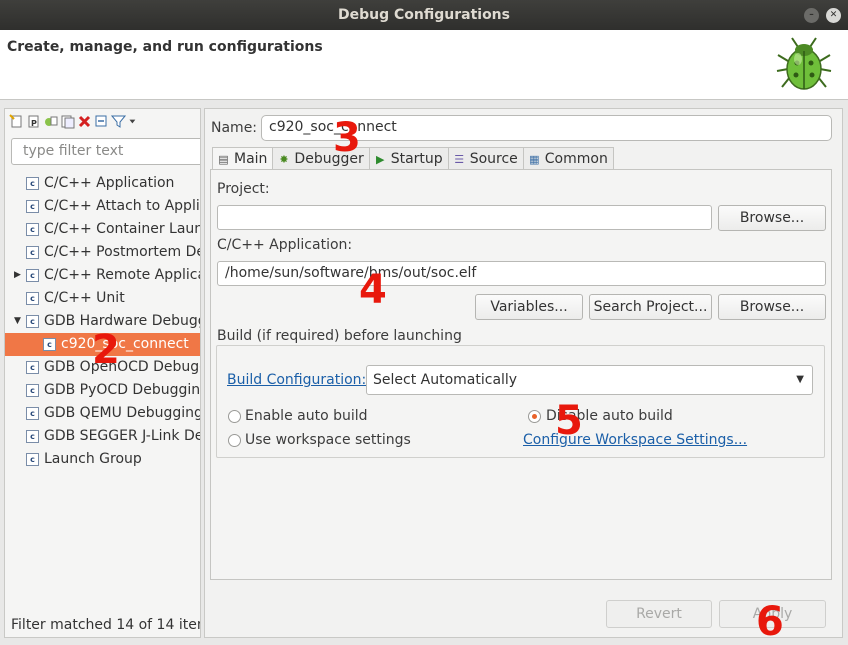  What do you see at coordinates (243, 189) in the screenshot?
I see `project-label: Project:` at bounding box center [243, 189].